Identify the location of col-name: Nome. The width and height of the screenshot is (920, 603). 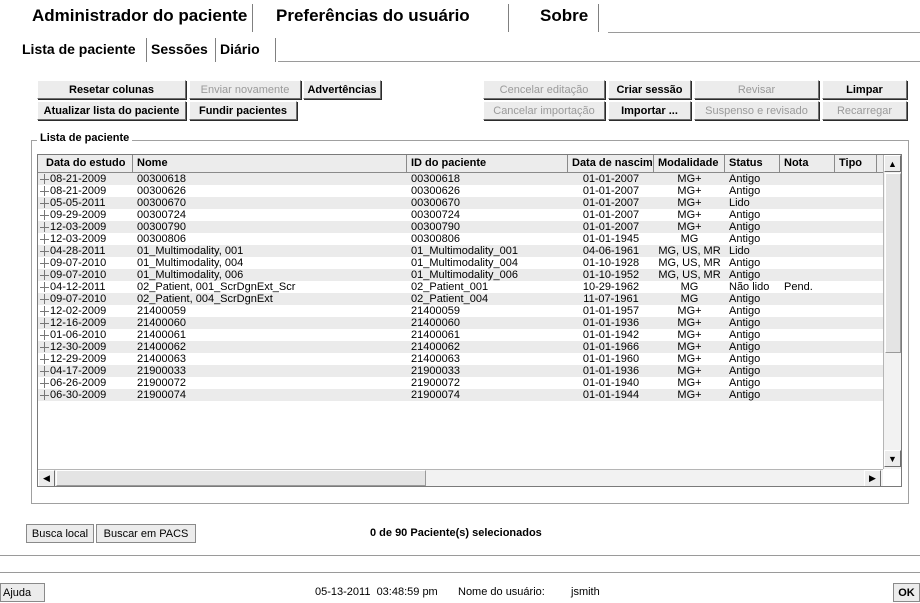
(270, 163).